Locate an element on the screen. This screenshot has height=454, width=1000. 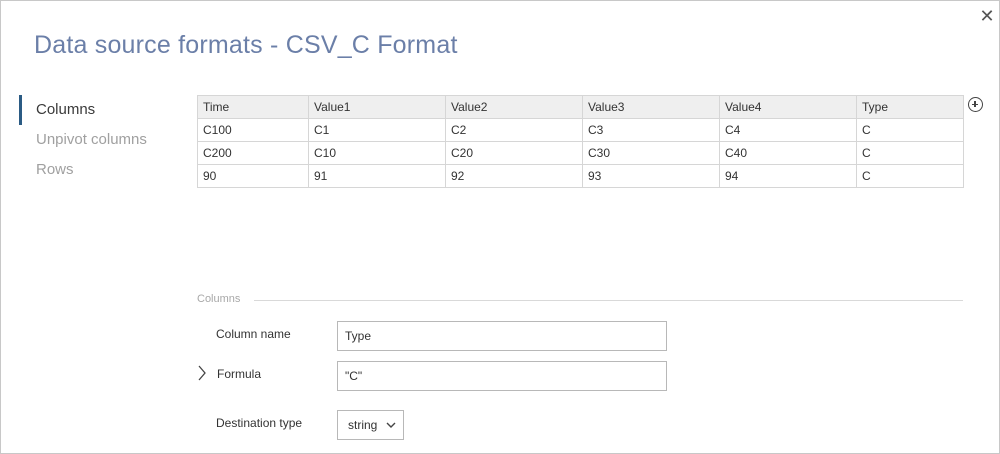
table-cell: C30 is located at coordinates (651, 153).